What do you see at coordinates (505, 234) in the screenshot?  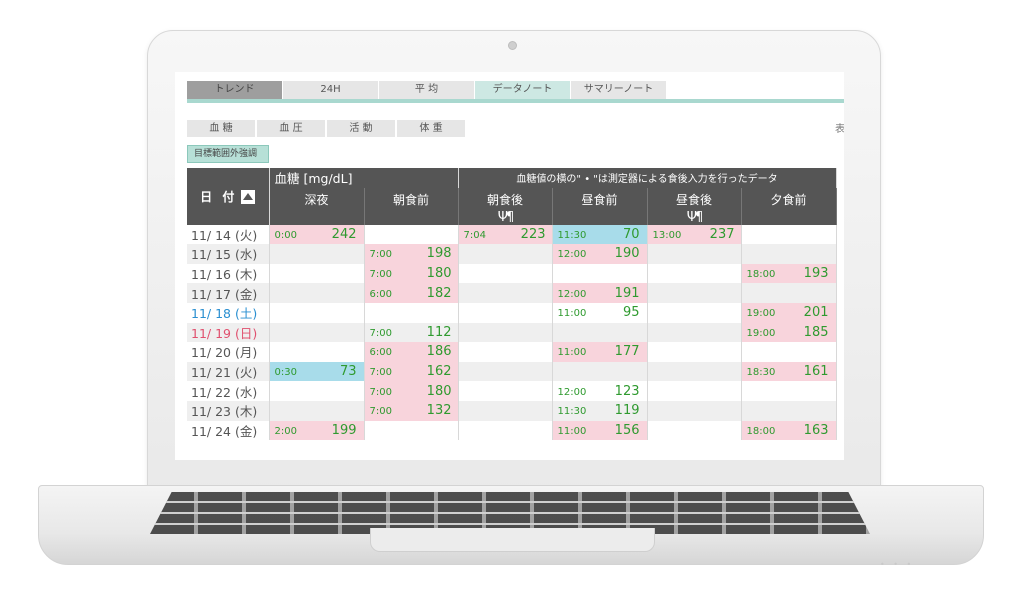 I see `reading-cell: 7:04 223` at bounding box center [505, 234].